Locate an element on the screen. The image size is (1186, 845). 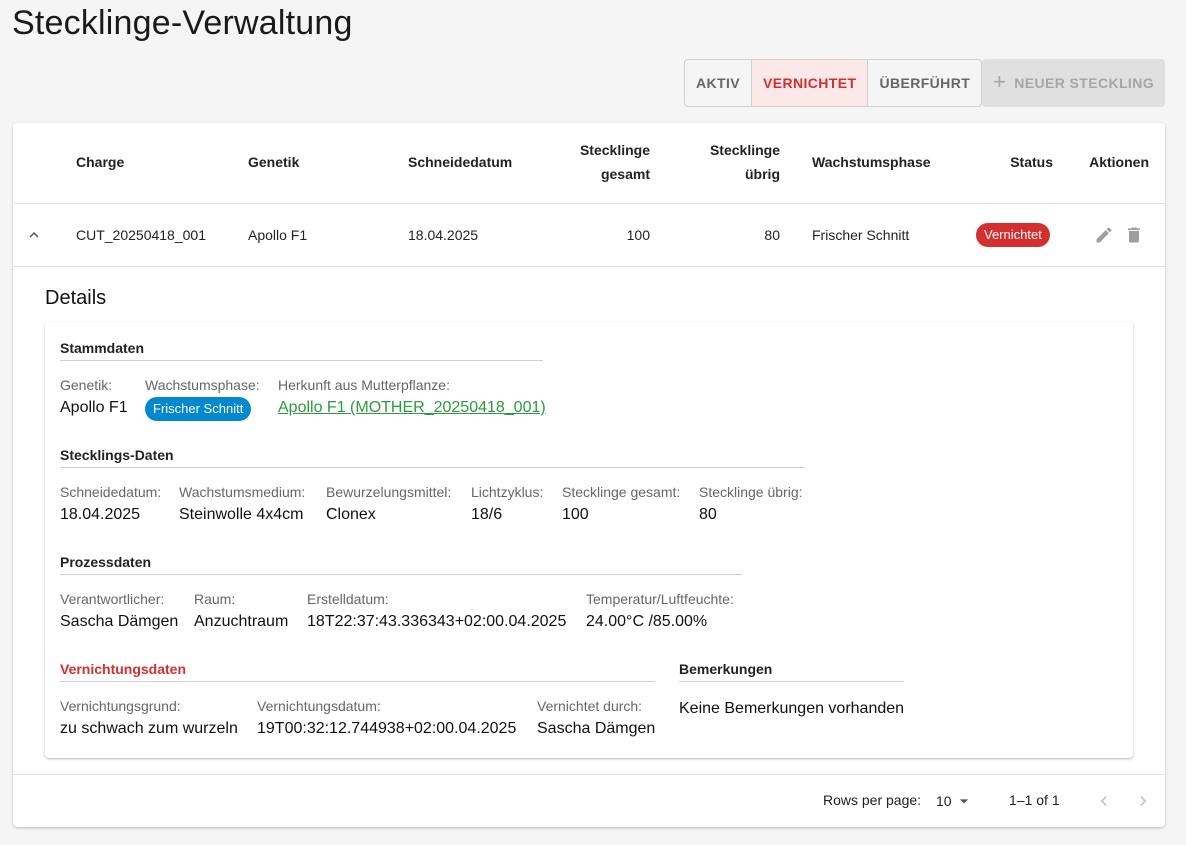
erstelldatum-value: 18T22:37:43.336343+02:00.04.2025 is located at coordinates (437, 621).